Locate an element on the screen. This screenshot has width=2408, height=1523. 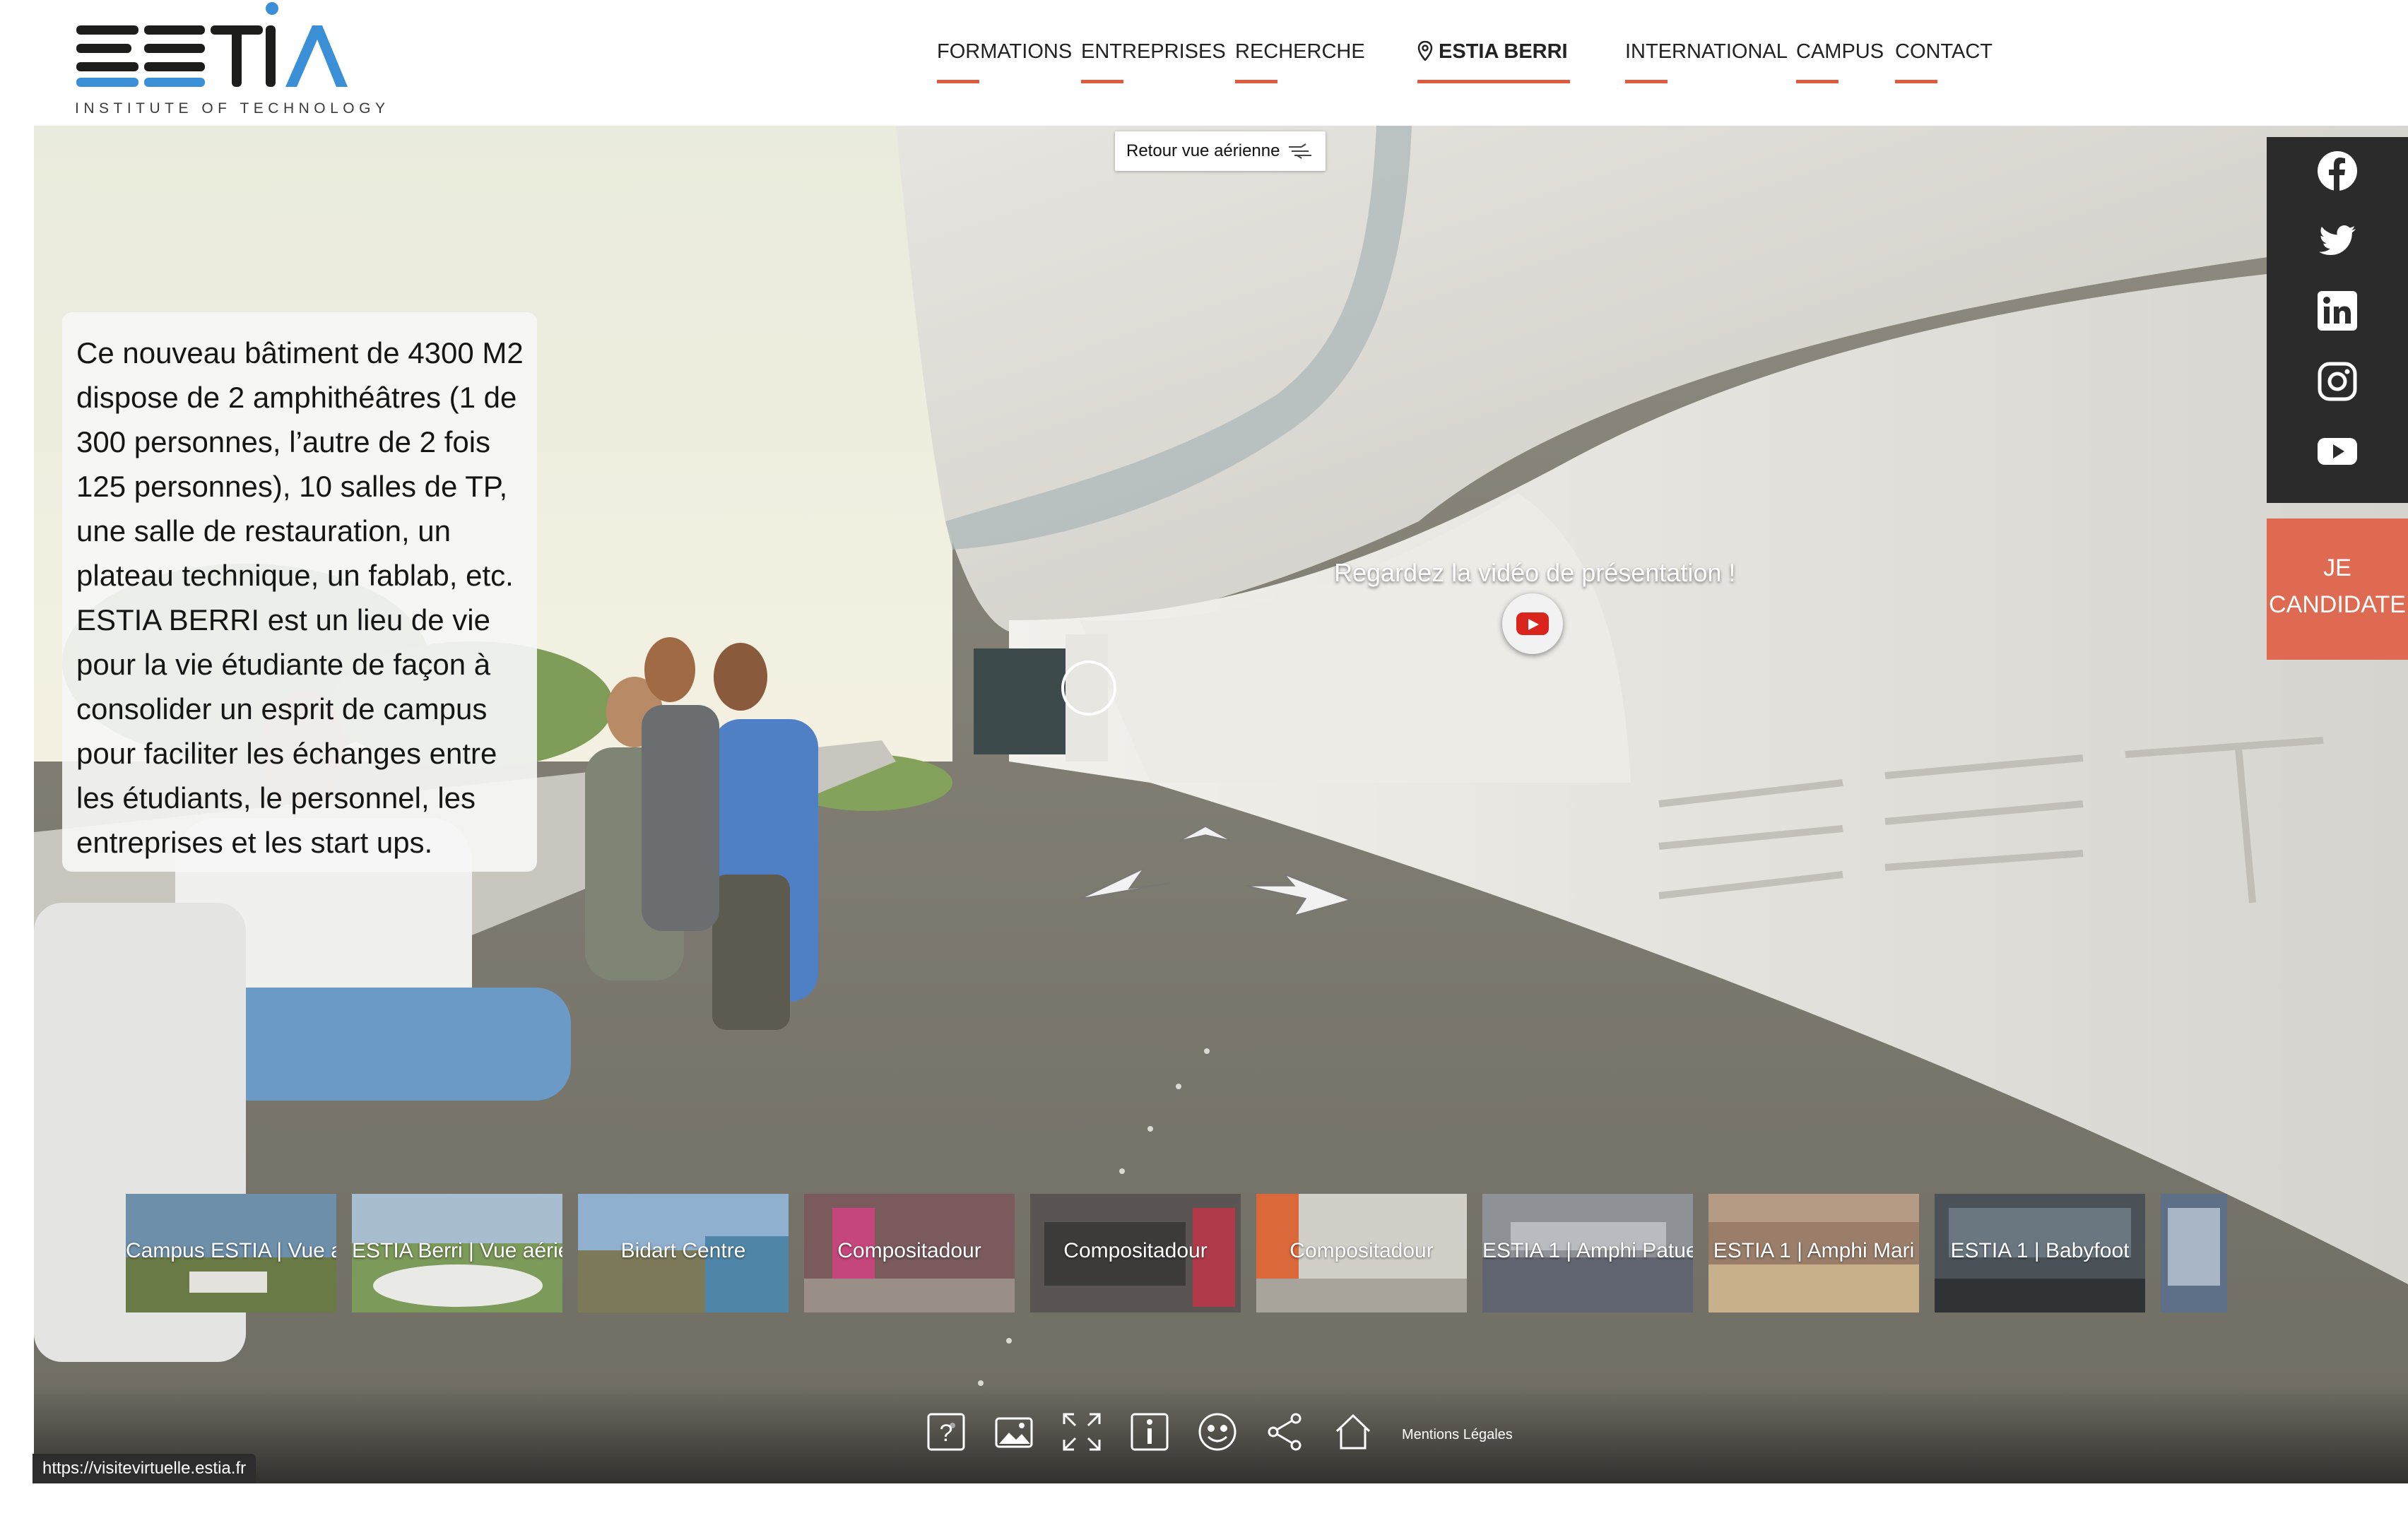
video-label: Regardez la vidéo de présentation ! is located at coordinates (1535, 572).